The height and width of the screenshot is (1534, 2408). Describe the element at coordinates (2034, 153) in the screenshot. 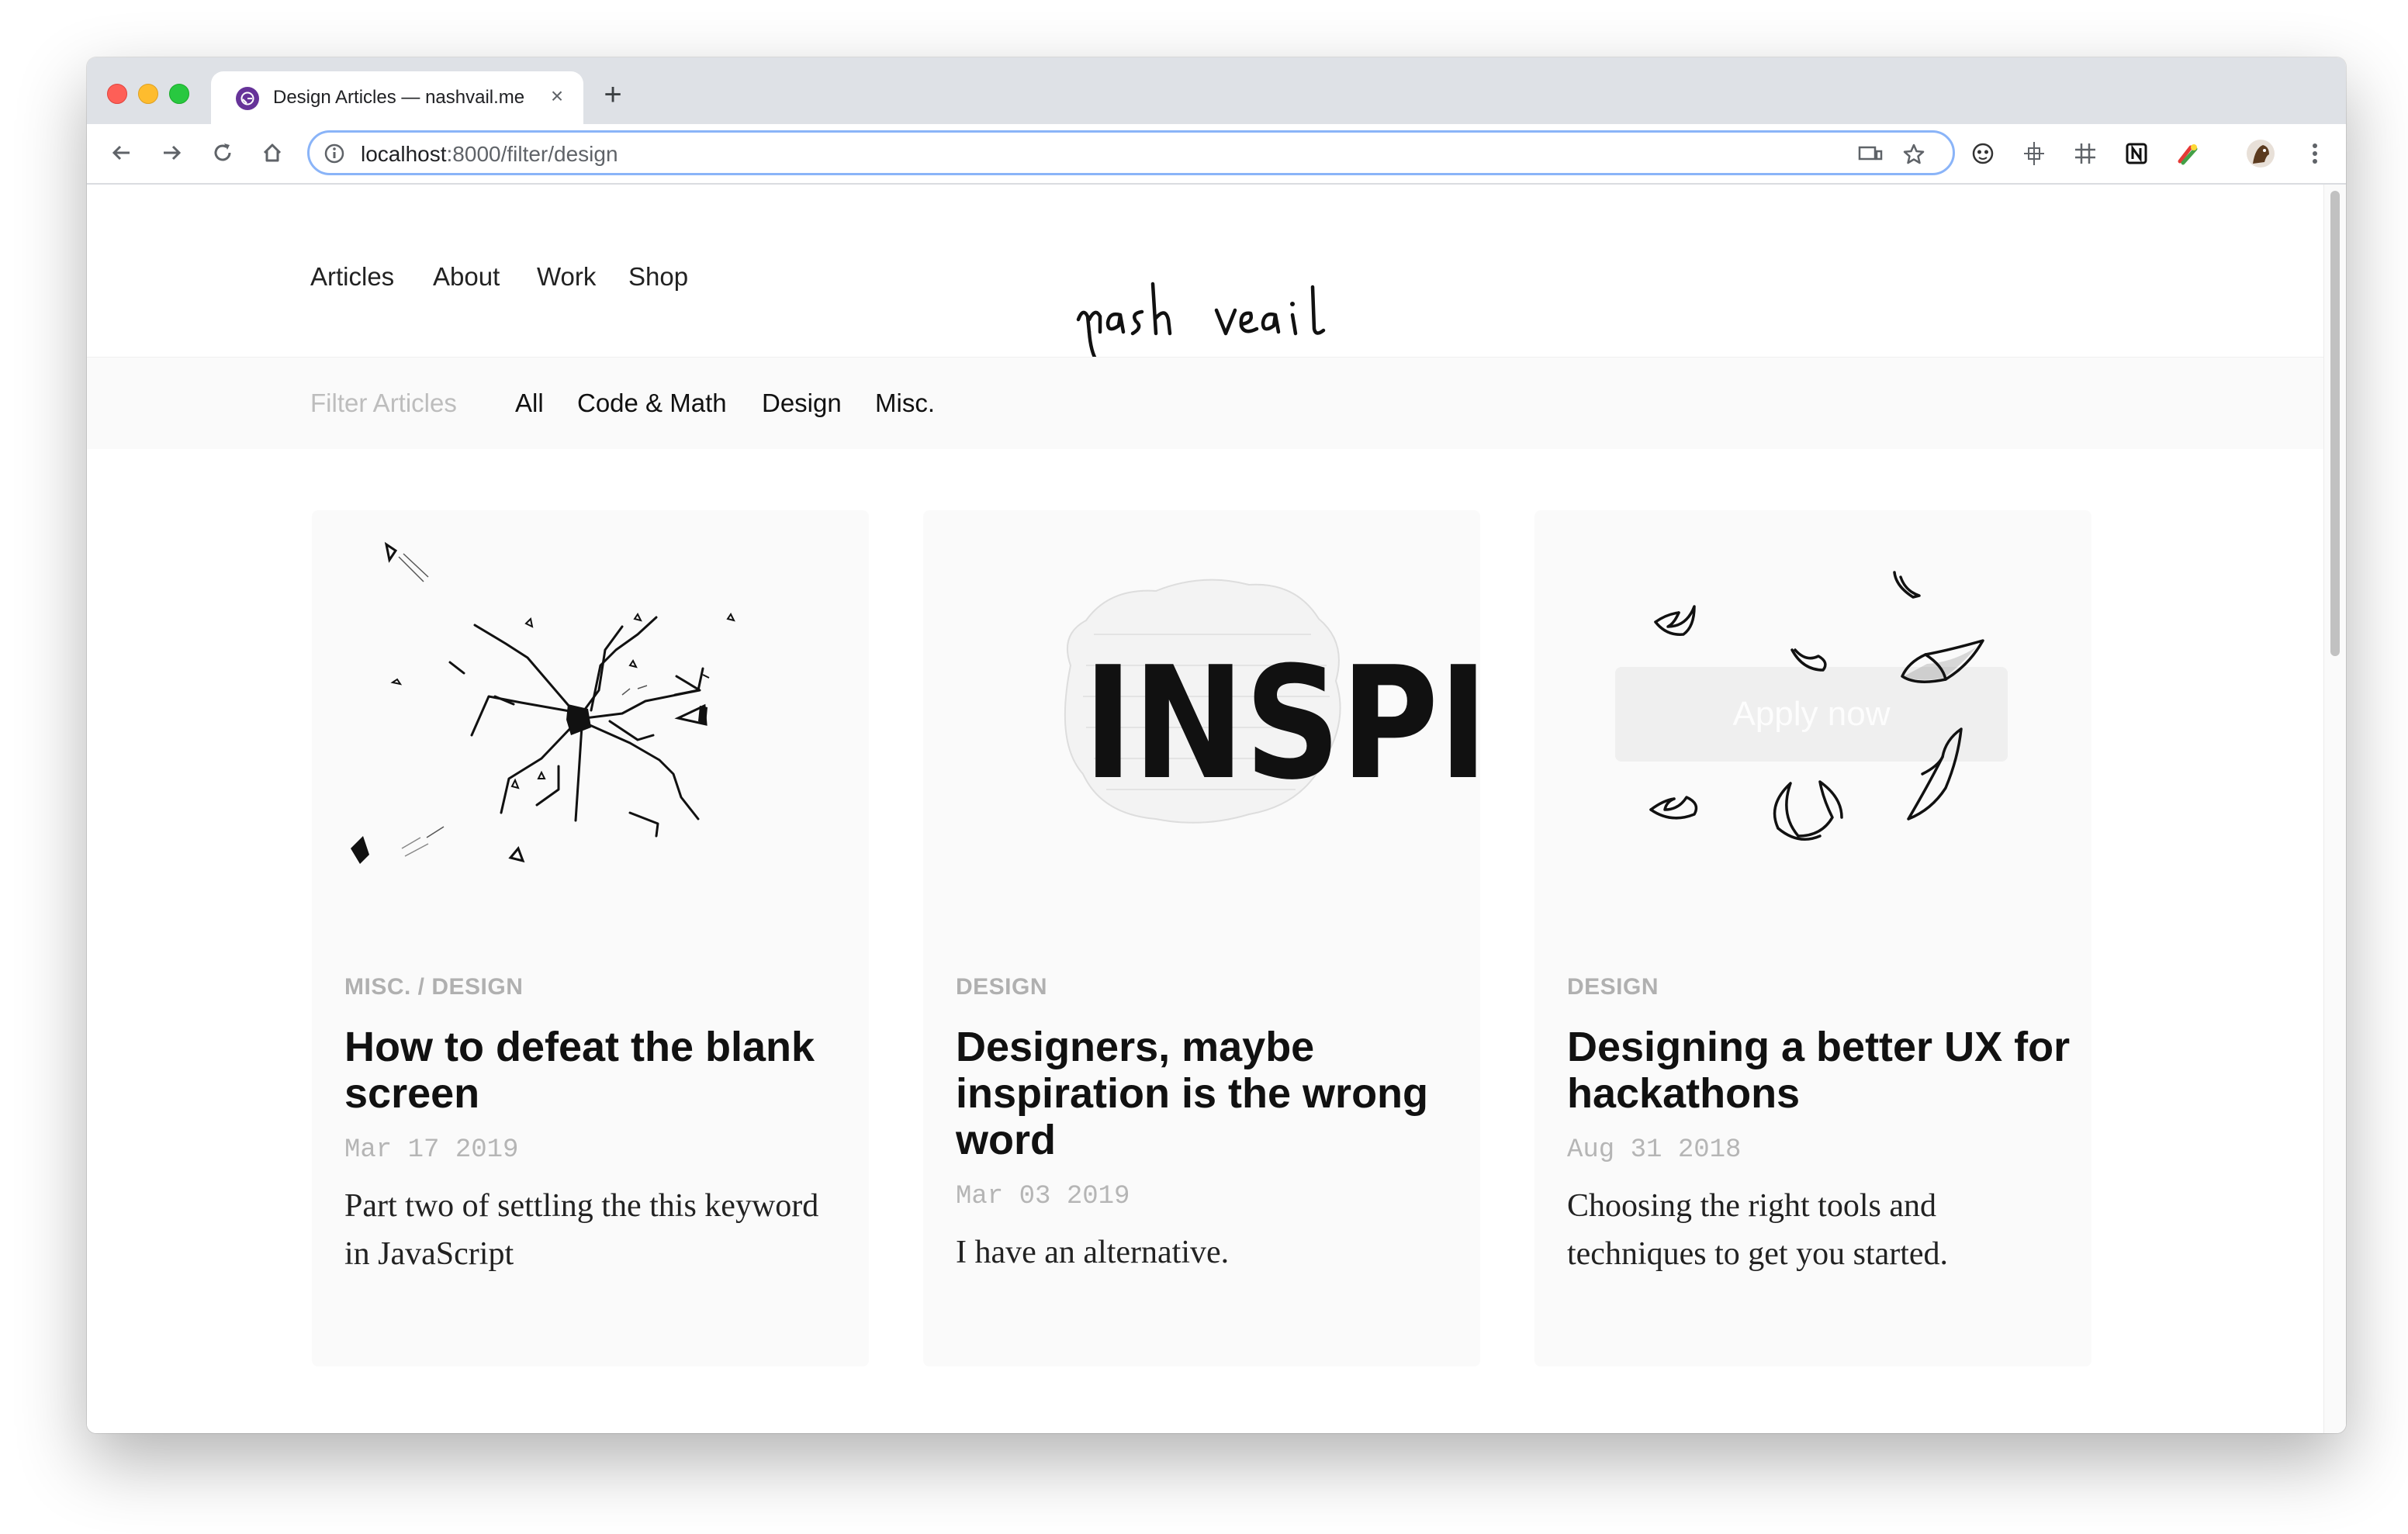

I see `extension-measure-icon` at that location.